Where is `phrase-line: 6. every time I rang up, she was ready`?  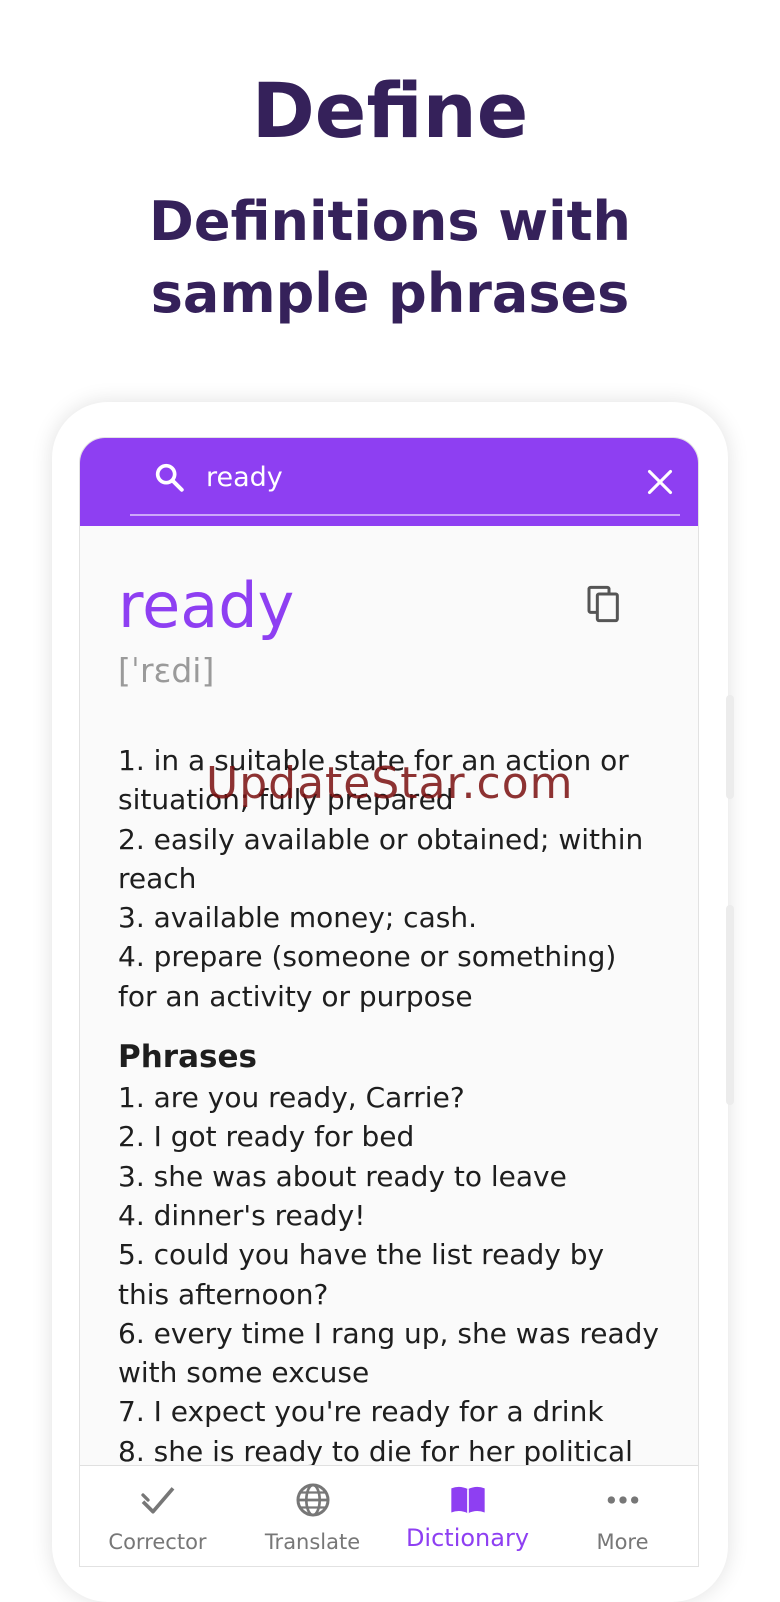 phrase-line: 6. every time I rang up, she was ready is located at coordinates (388, 1333).